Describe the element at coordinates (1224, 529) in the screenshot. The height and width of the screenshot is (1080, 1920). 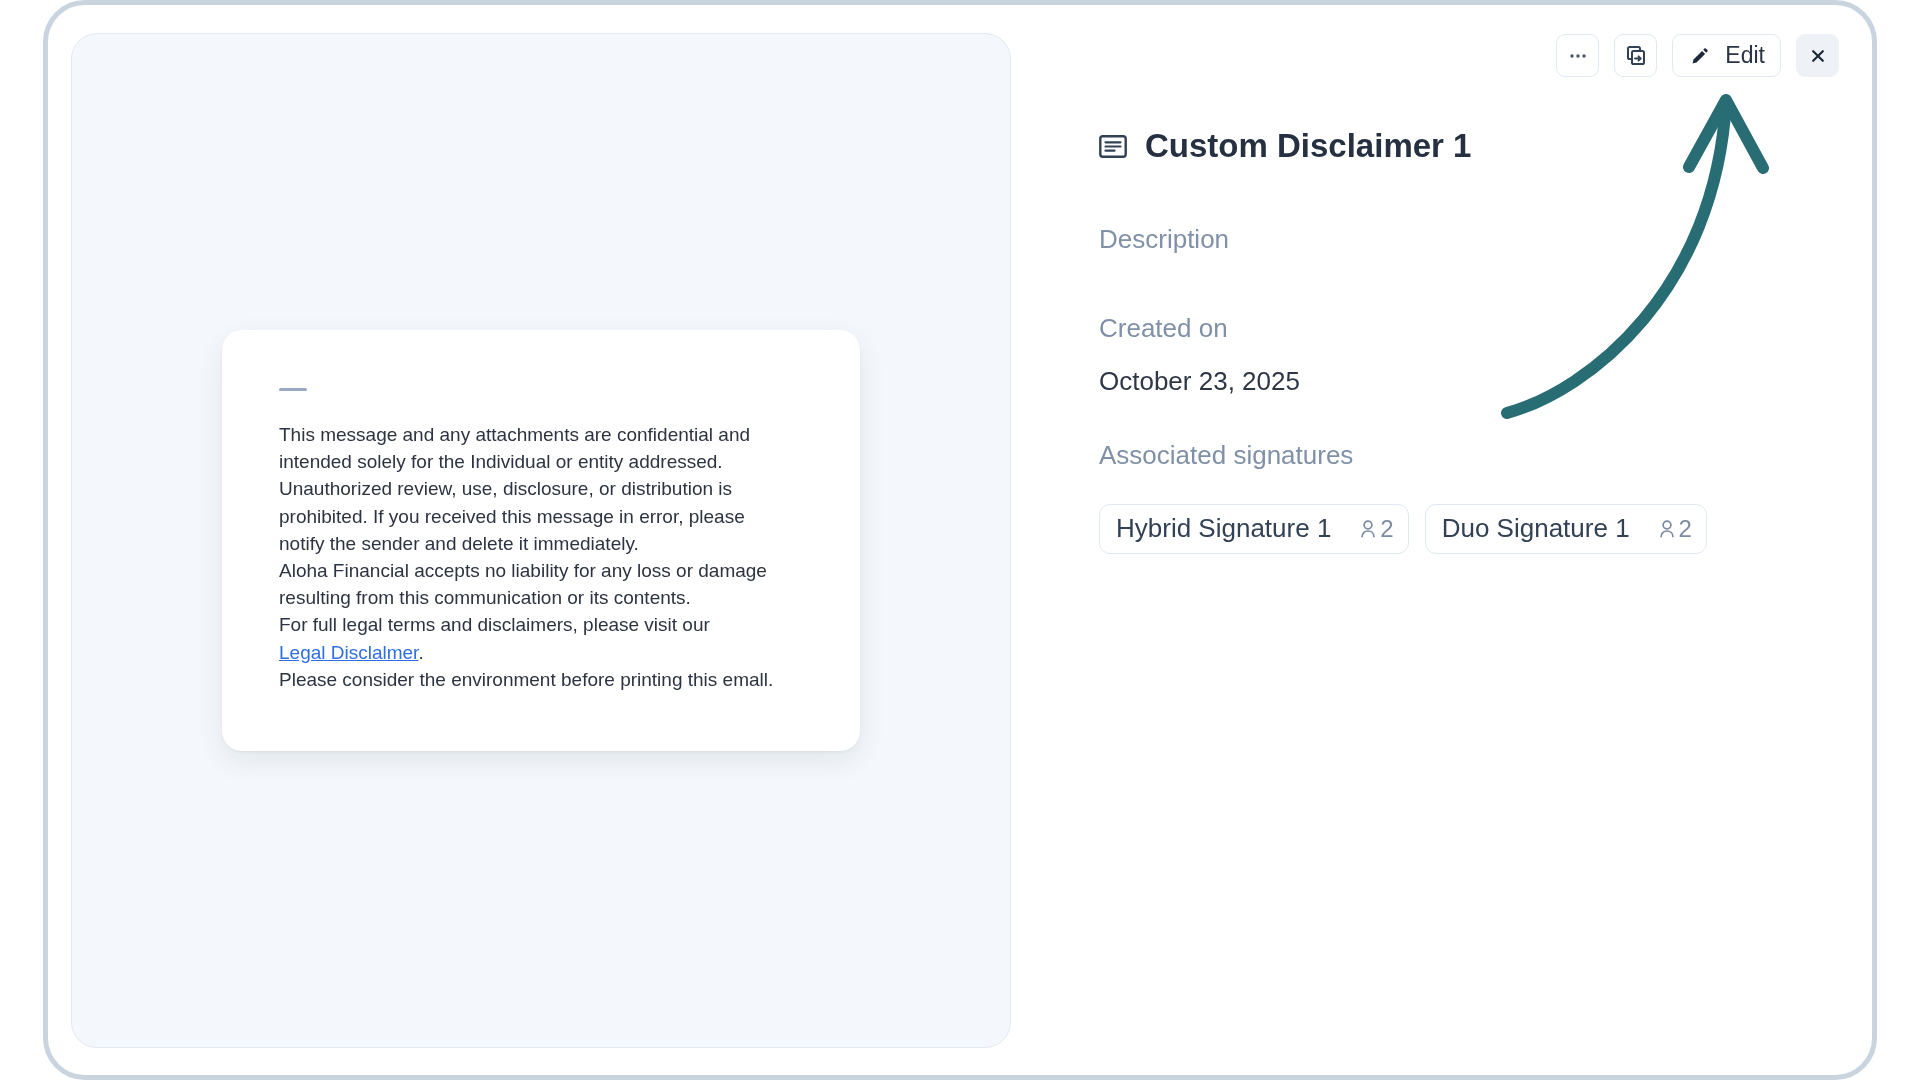
I see `signature-name: Hybrid Signature 1` at that location.